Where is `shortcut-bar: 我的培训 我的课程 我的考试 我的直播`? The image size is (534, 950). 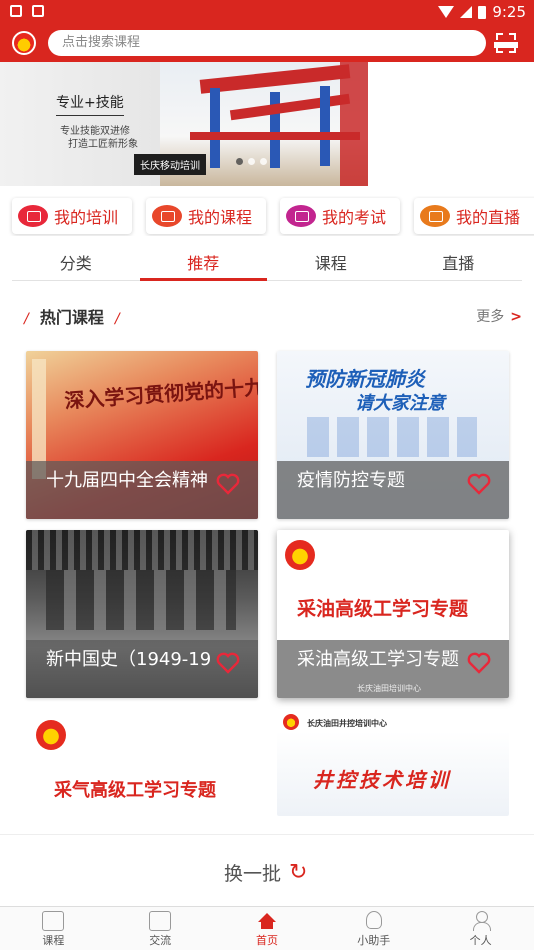 shortcut-bar: 我的培训 我的课程 我的考试 我的直播 is located at coordinates (267, 216).